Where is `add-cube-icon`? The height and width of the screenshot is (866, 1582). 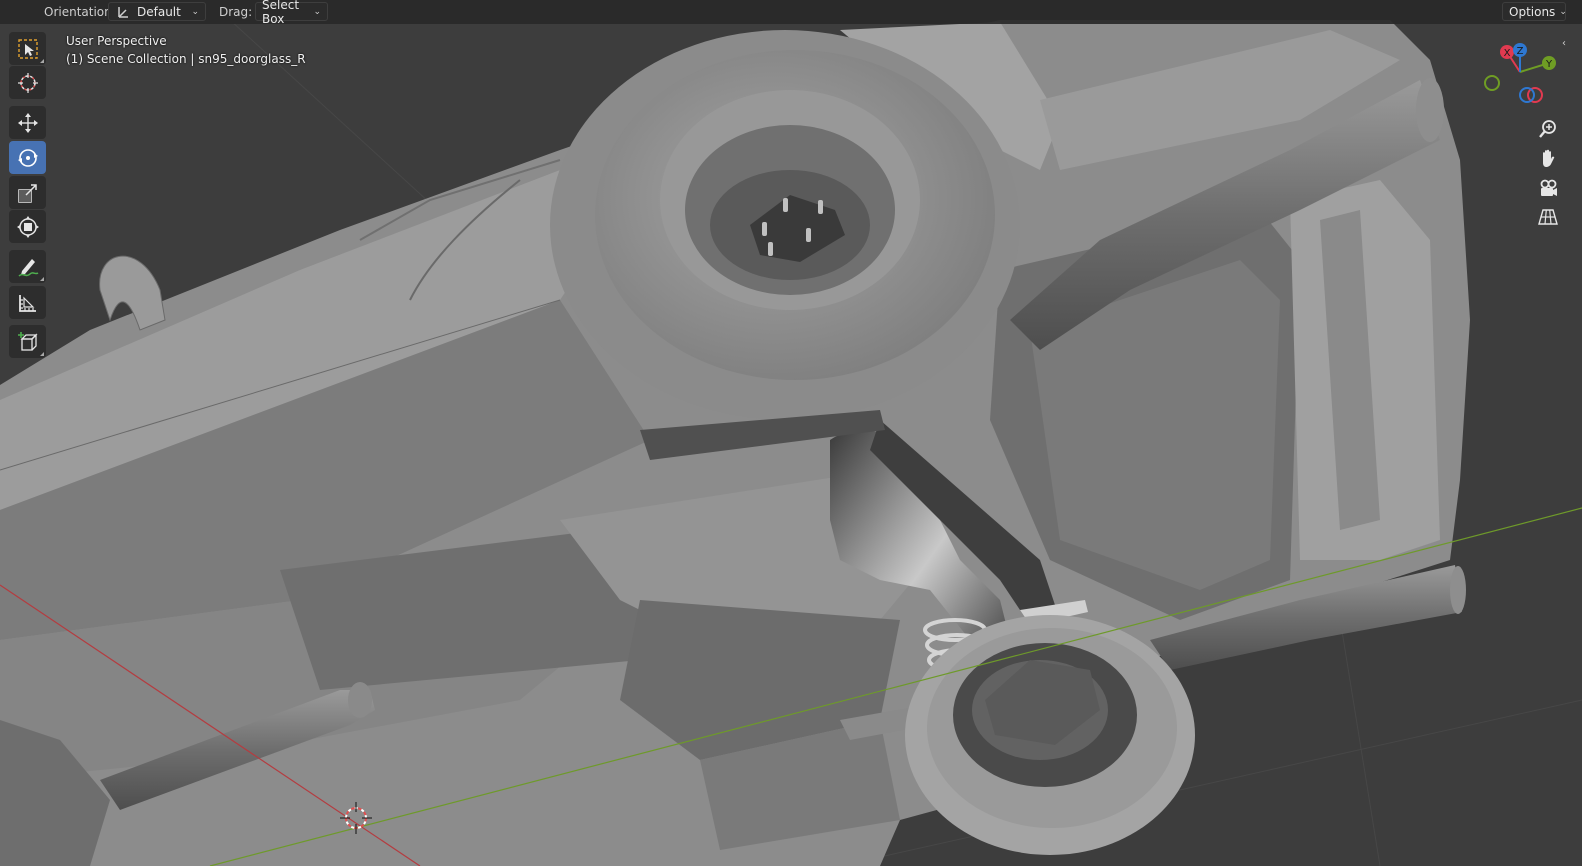 add-cube-icon is located at coordinates (27, 341).